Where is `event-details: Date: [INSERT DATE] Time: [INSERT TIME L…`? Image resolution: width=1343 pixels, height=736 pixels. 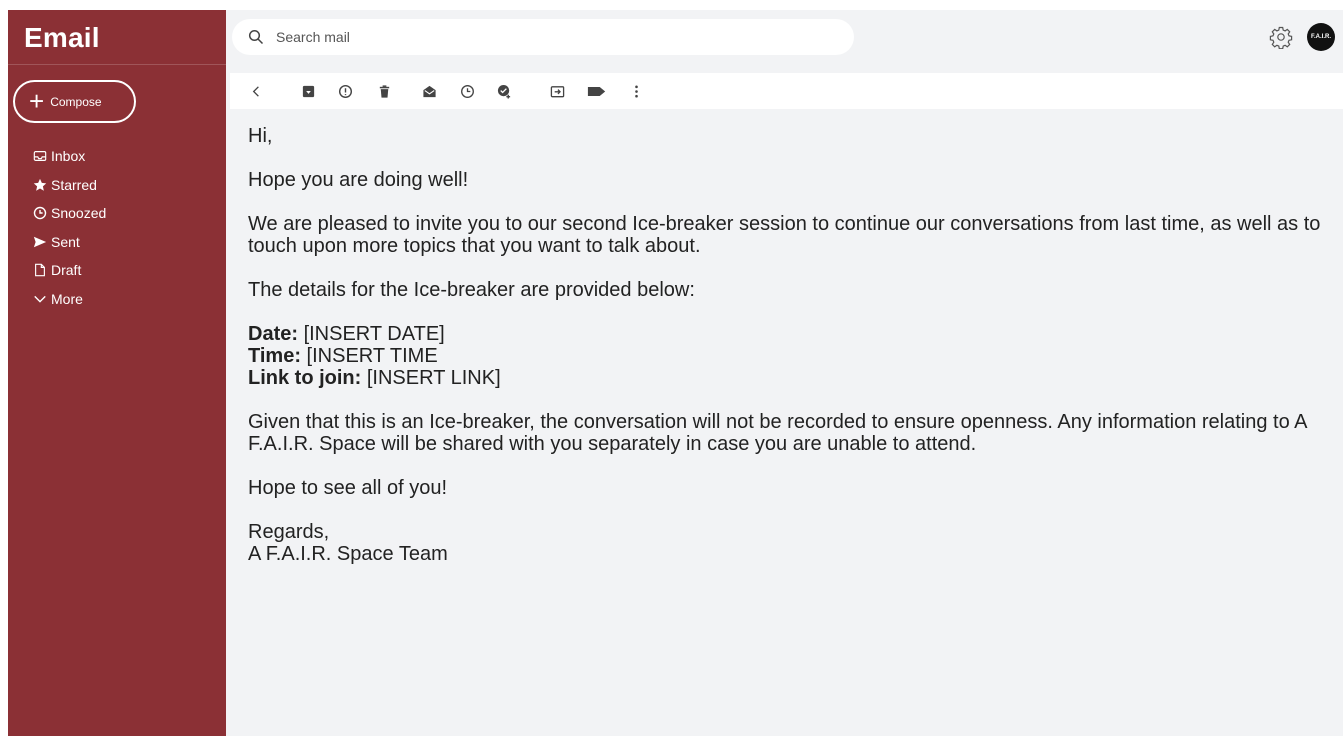 event-details: Date: [INSERT DATE] Time: [INSERT TIME L… is located at coordinates (788, 356).